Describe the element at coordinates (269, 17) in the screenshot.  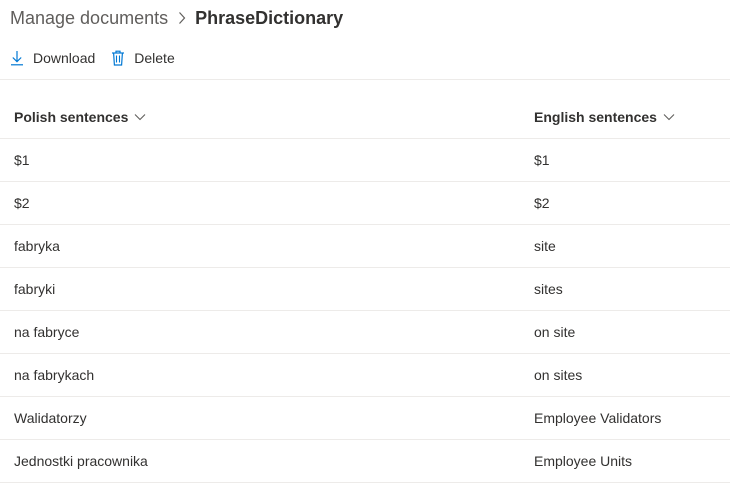
I see `page-title: PhraseDictionary` at that location.